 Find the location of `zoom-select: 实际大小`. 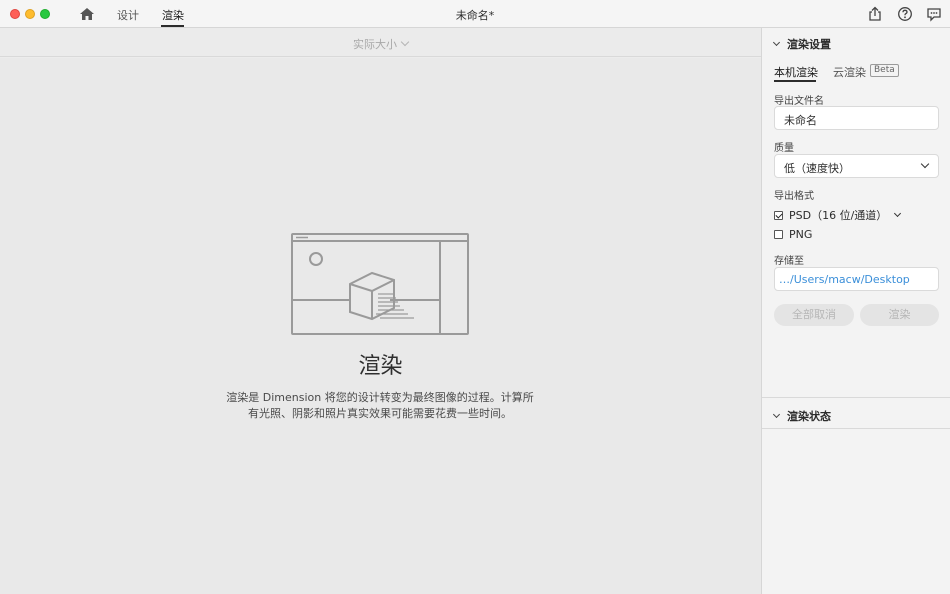

zoom-select: 实际大小 is located at coordinates (380, 44).